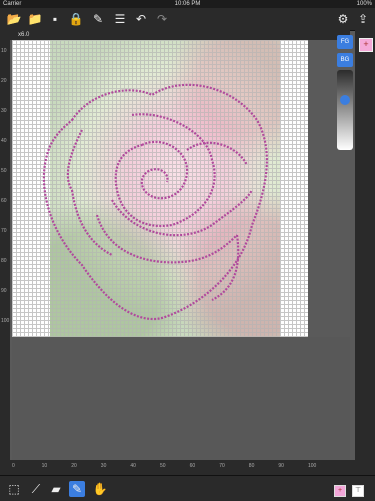 The image size is (375, 501). I want to click on pen-icon: ✎, so click(77, 489).